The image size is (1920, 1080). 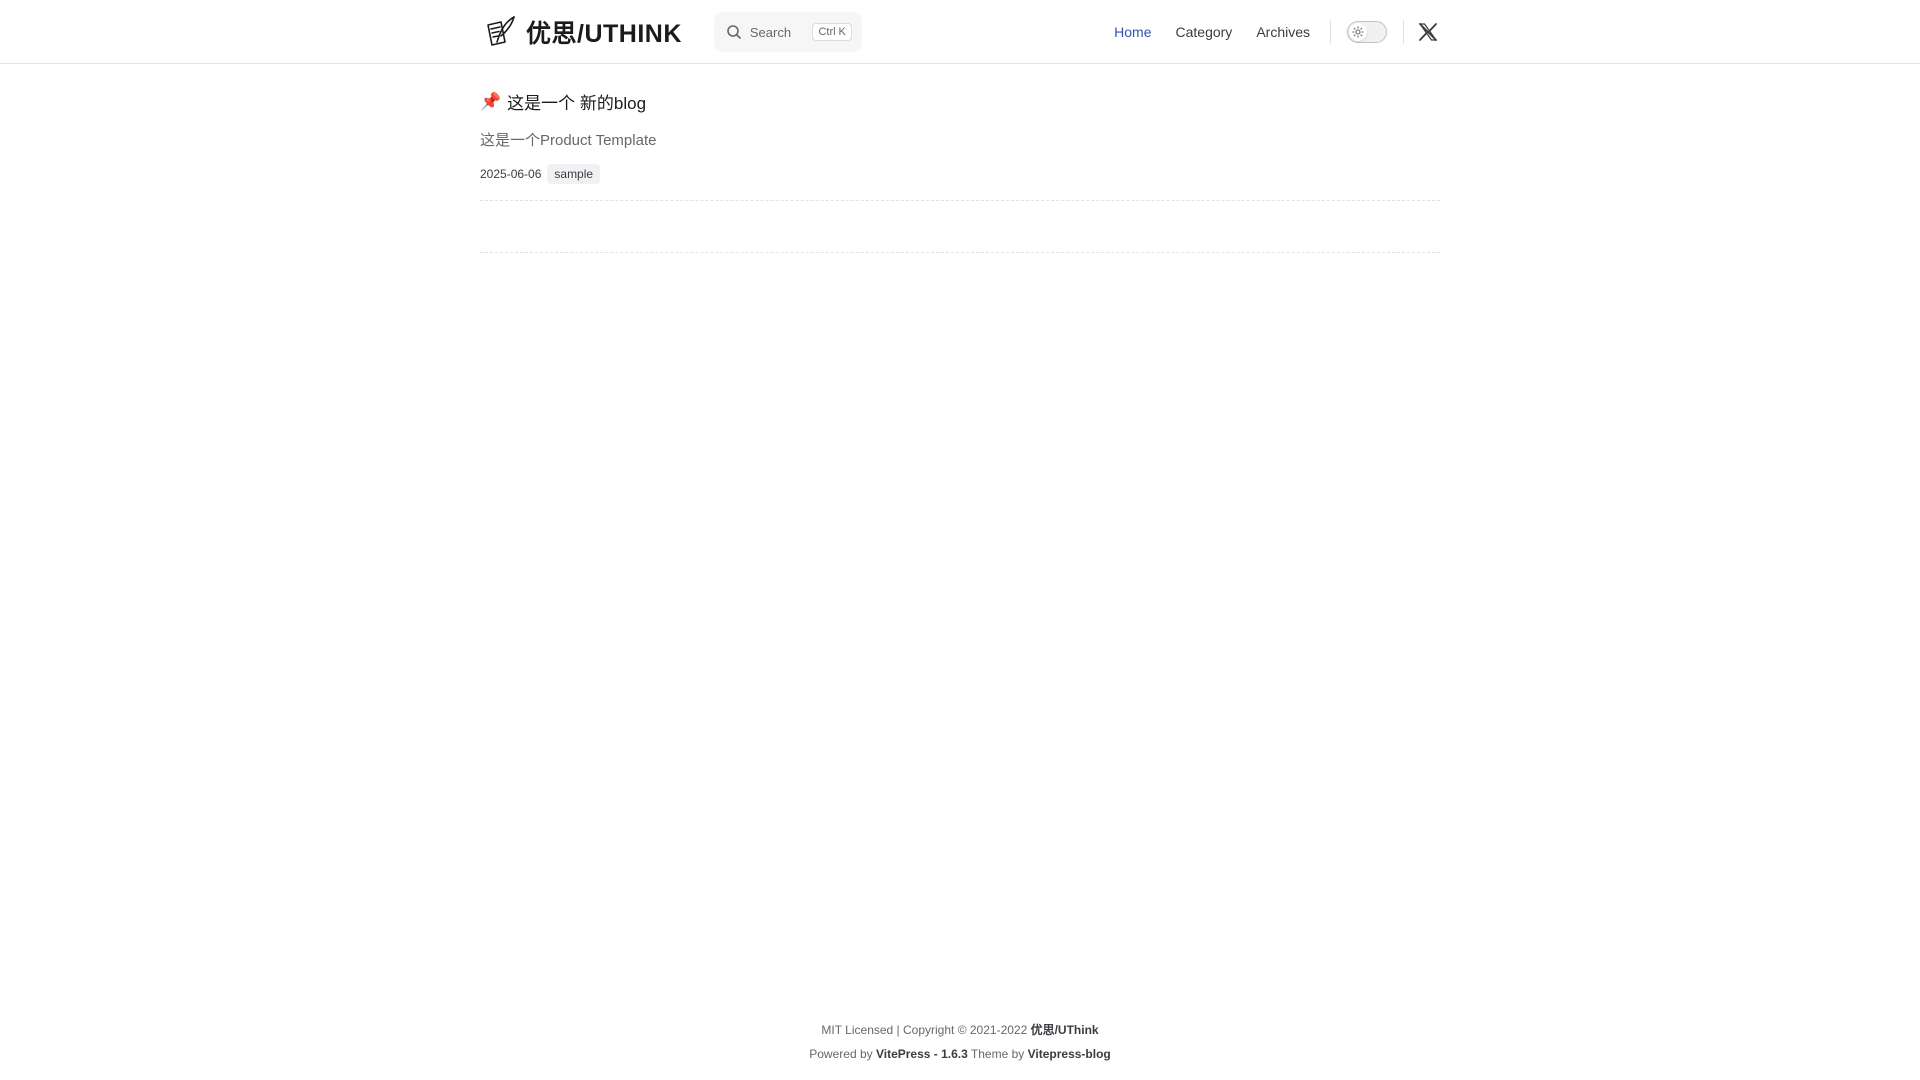 I want to click on site-title: 优思/UTHINK, so click(x=604, y=34).